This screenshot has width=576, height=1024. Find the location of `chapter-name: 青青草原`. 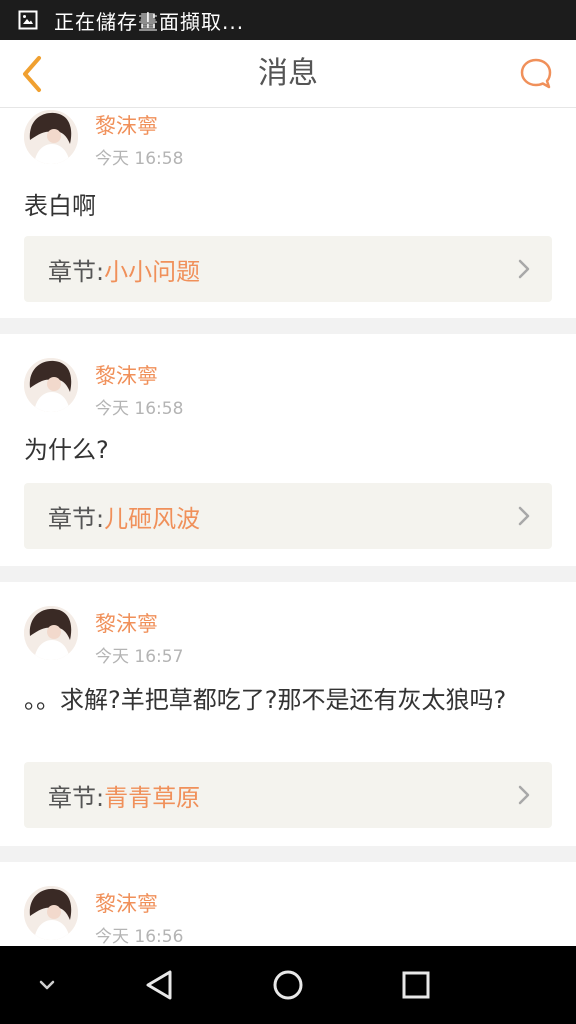

chapter-name: 青青草原 is located at coordinates (152, 797).